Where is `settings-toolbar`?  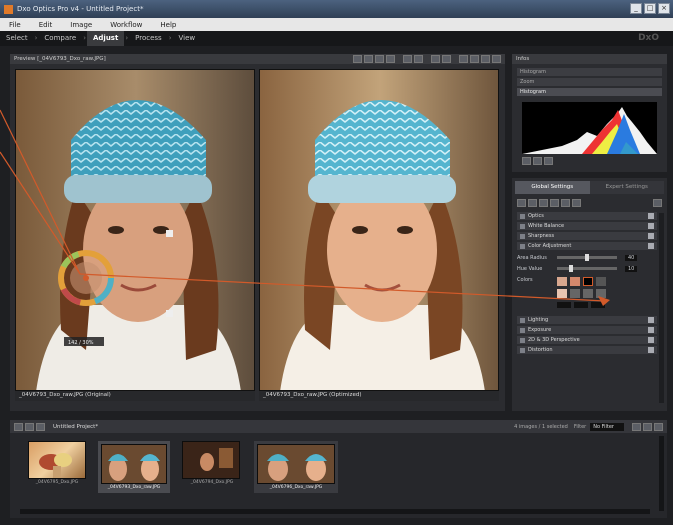
settings-toolbar is located at coordinates (589, 203).